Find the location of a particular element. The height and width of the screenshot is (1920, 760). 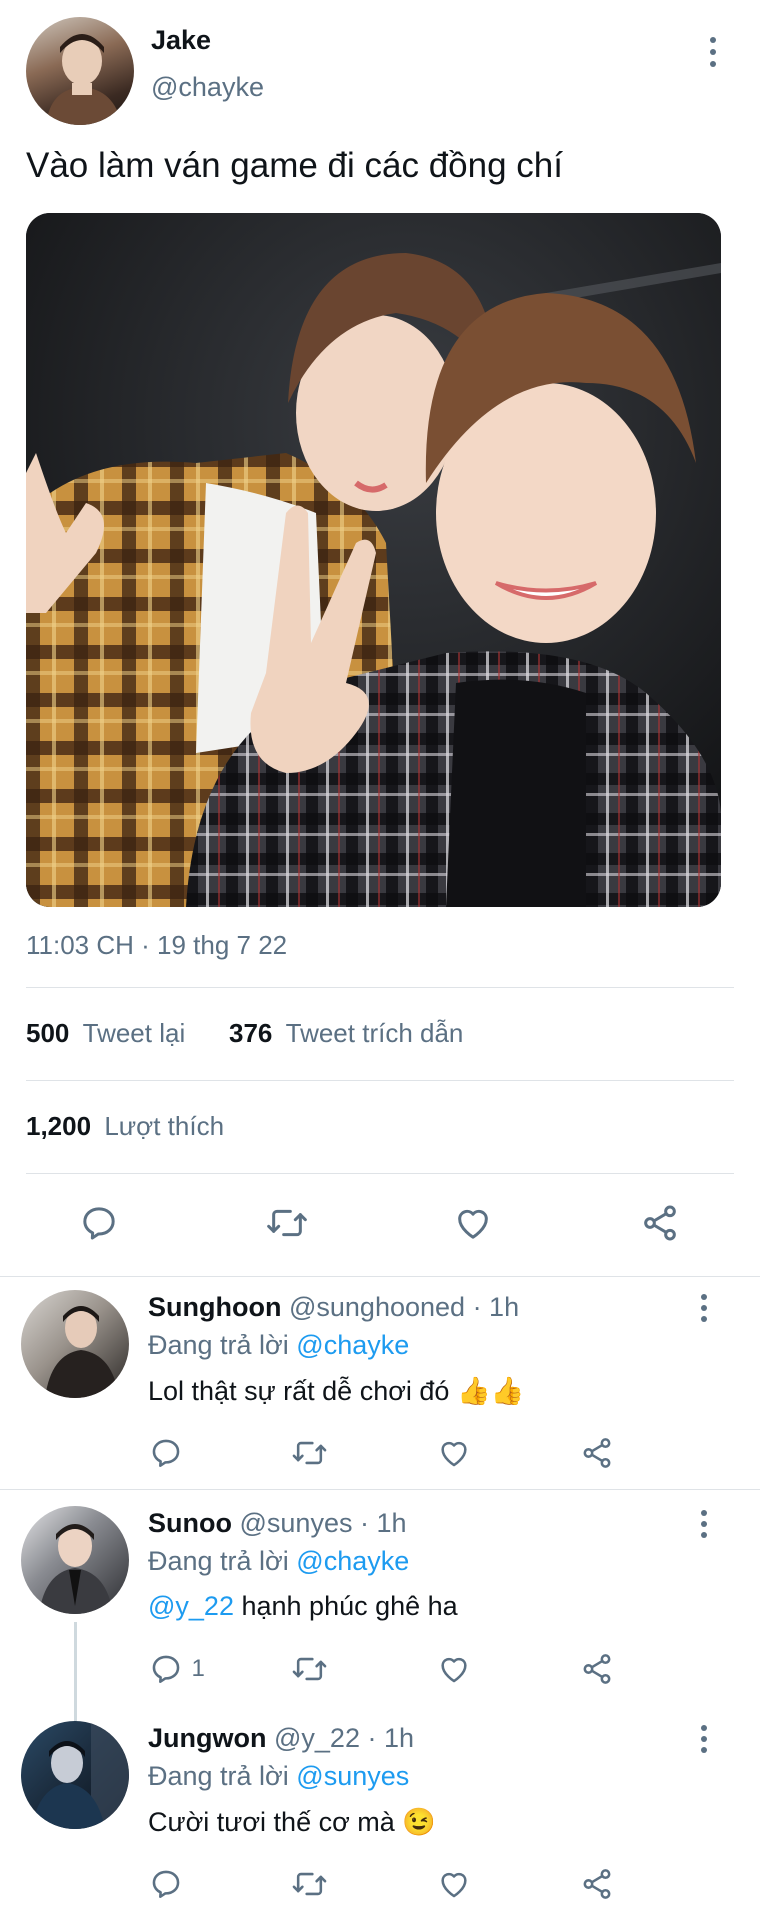

reply-text-body: hạnh phúc ghê ha is located at coordinates (349, 1606).